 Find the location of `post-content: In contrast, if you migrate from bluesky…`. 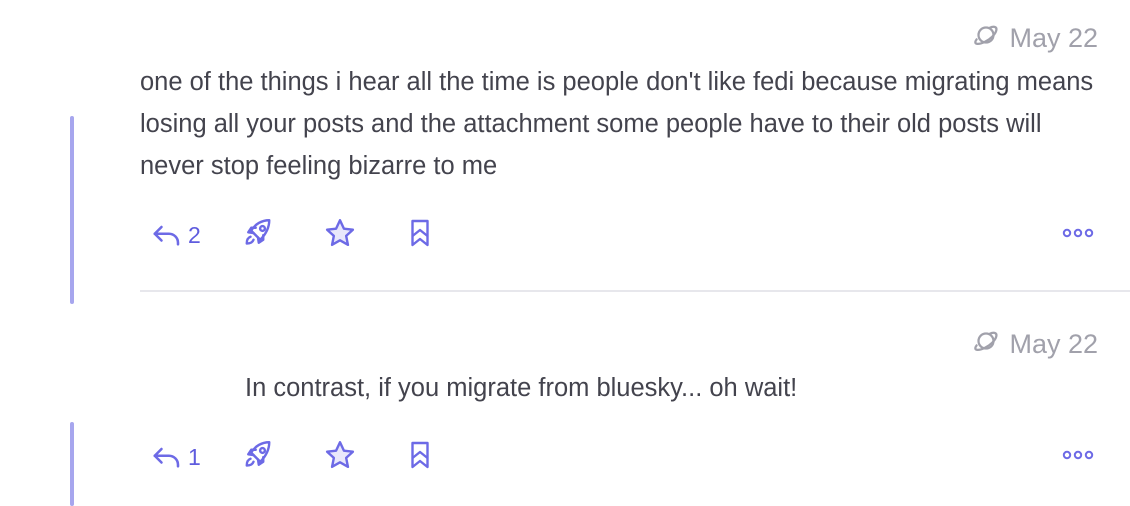

post-content: In contrast, if you migrate from bluesky… is located at coordinates (521, 388).